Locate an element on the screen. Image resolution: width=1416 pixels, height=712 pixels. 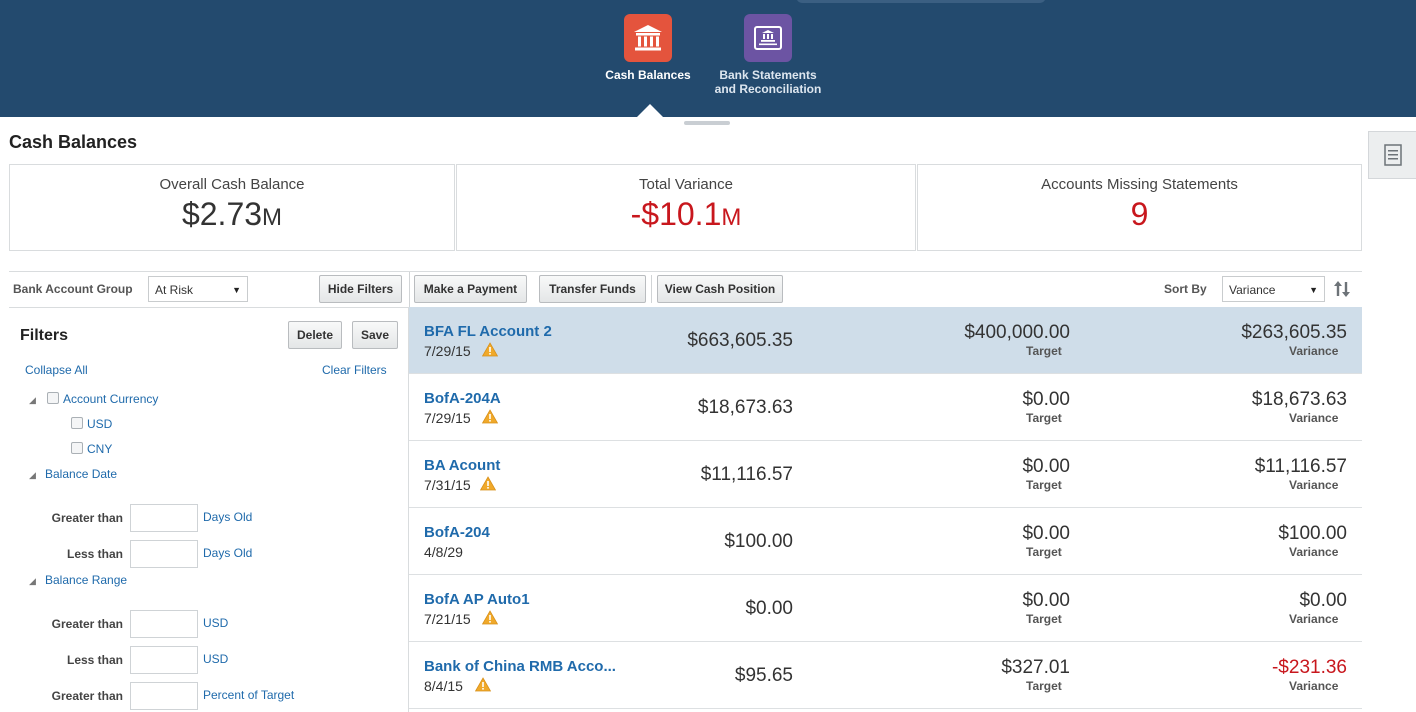
cny-checkbox is located at coordinates (77, 448).